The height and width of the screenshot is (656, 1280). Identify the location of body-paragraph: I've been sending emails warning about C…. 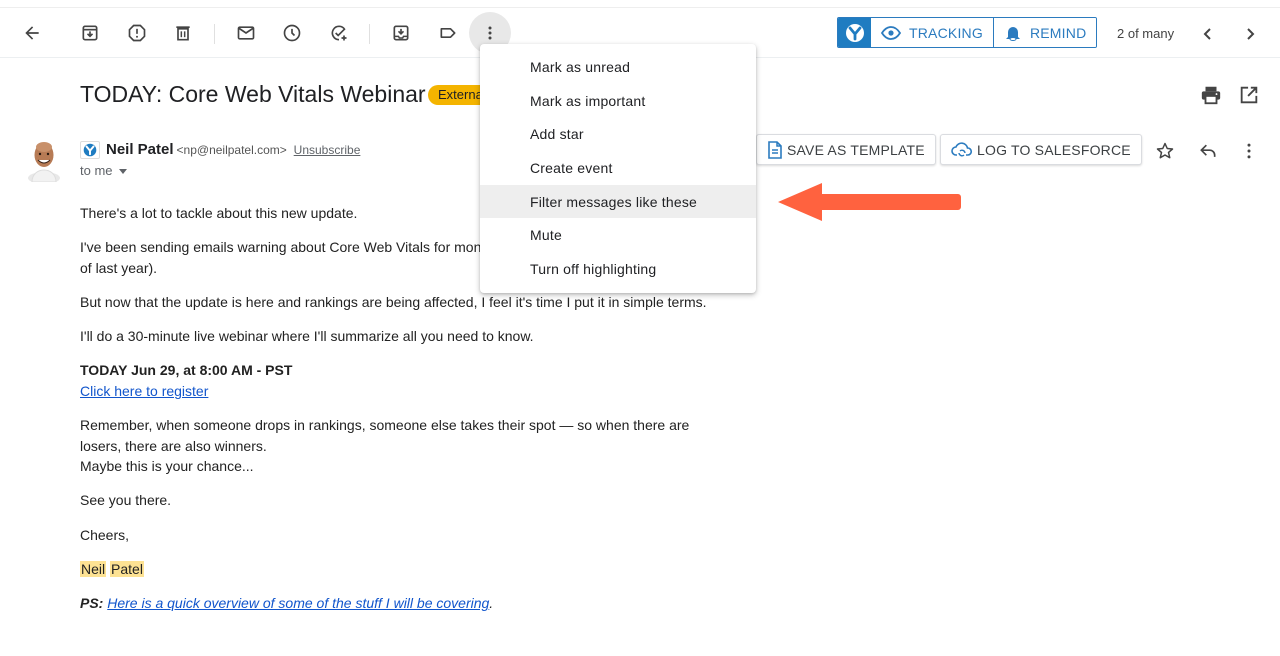
(287, 247).